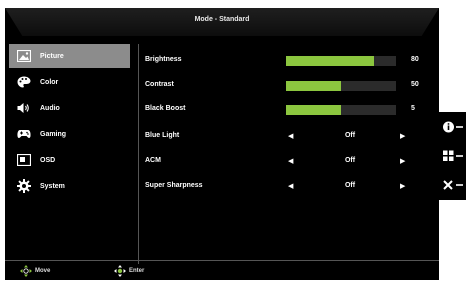  I want to click on blue-light-label: Blue Light, so click(162, 135).